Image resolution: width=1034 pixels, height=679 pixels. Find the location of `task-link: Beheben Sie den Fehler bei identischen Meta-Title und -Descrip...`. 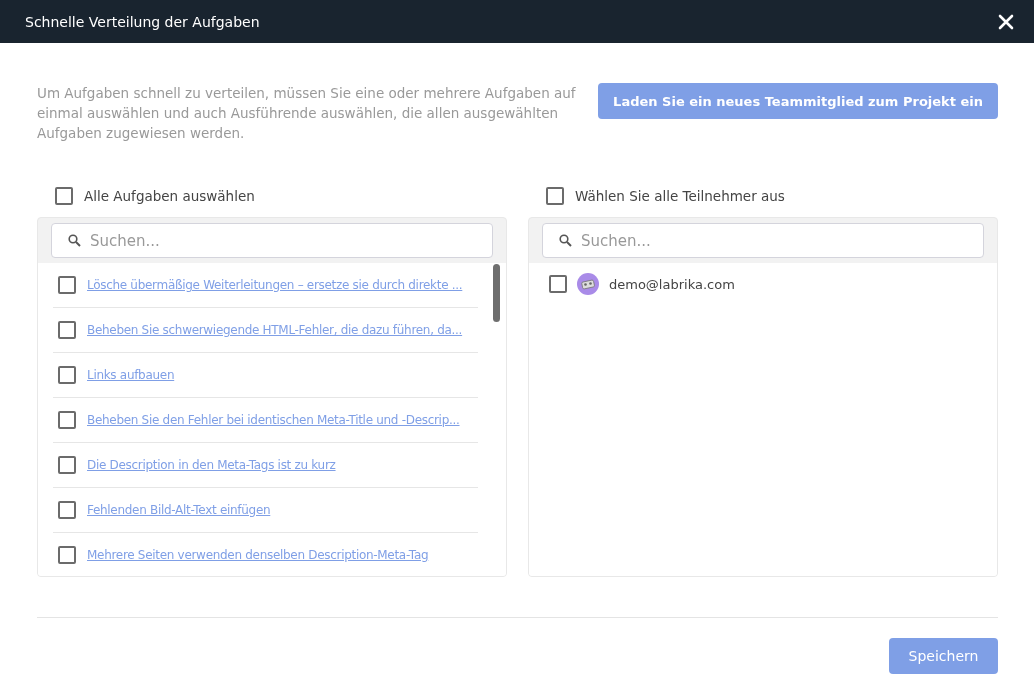

task-link: Beheben Sie den Fehler bei identischen Meta-Title und -Descrip... is located at coordinates (273, 420).